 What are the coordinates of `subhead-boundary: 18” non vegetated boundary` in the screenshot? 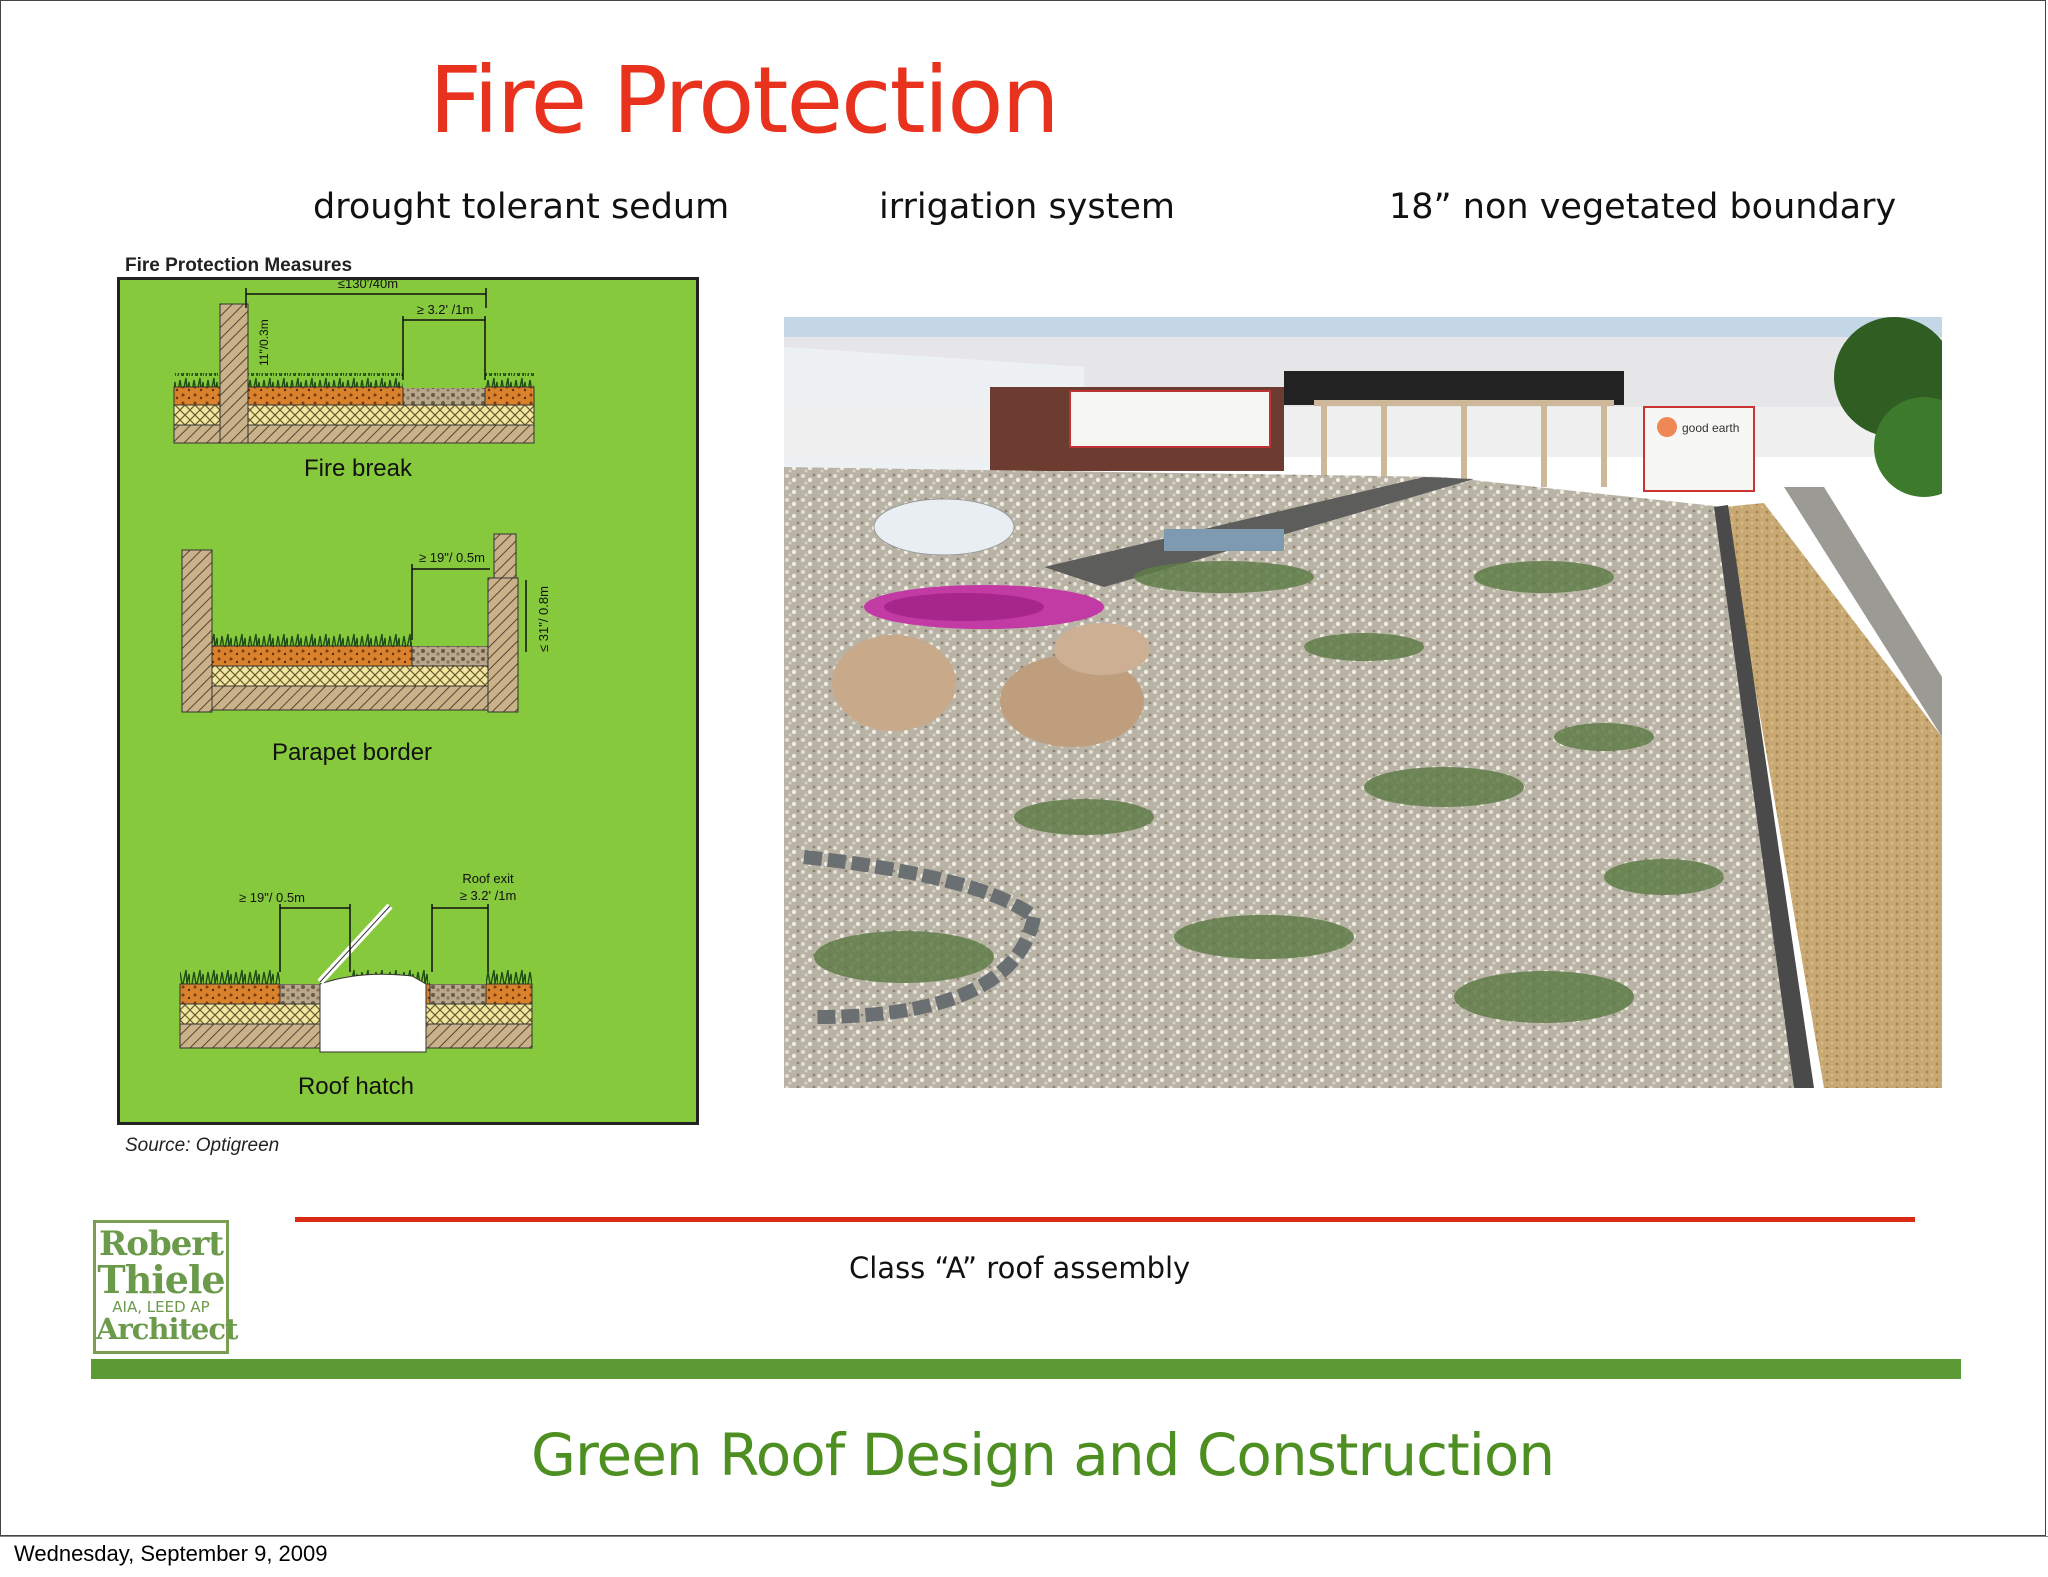 It's located at (1643, 207).